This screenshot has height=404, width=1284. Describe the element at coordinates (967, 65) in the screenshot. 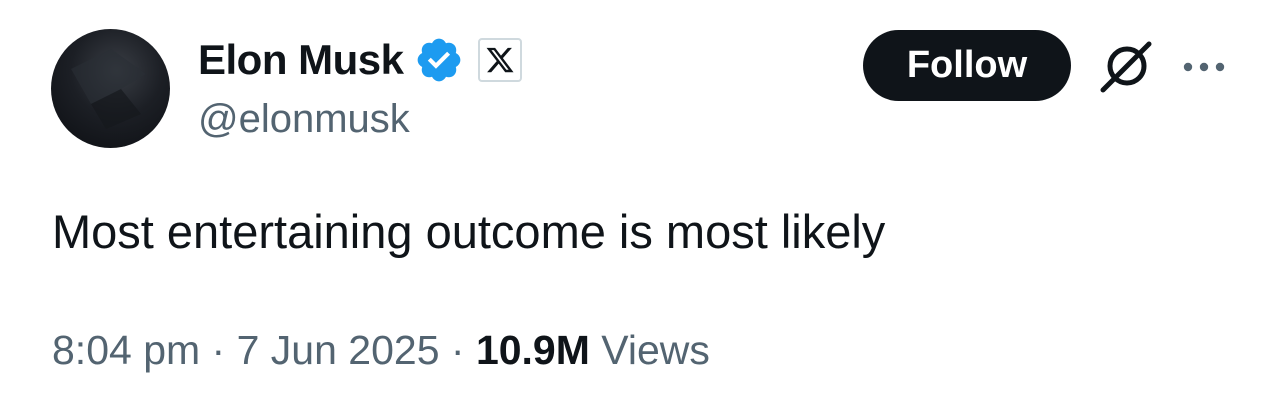

I see `follow-button: Follow` at that location.